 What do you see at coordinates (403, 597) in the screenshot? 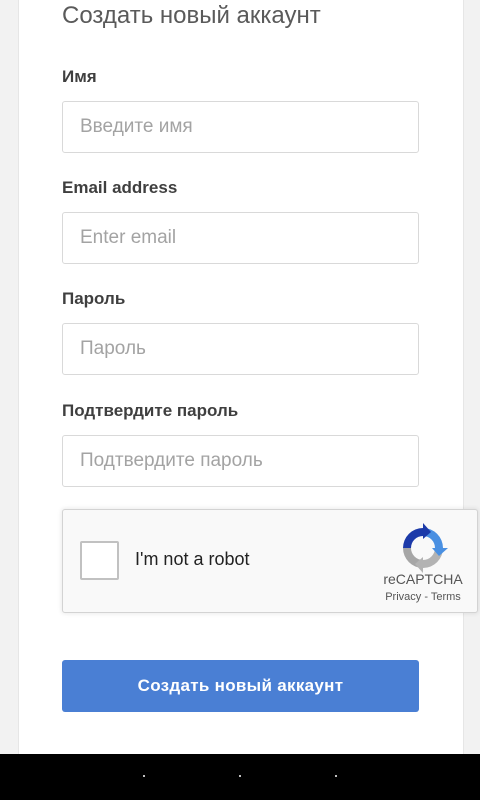
I see `privacy-link: Privacy` at bounding box center [403, 597].